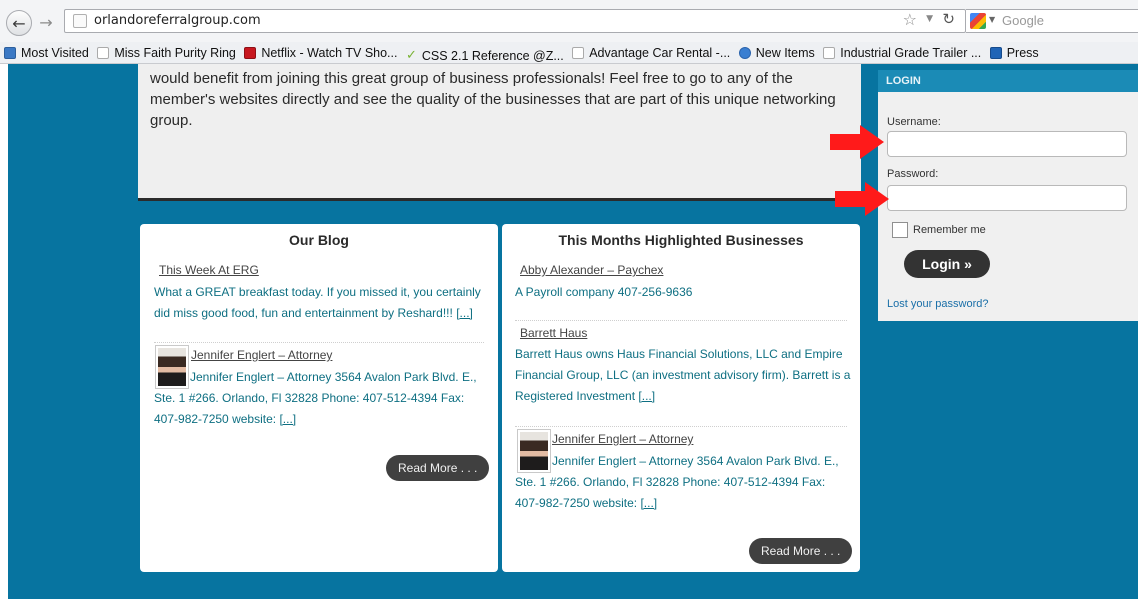 The height and width of the screenshot is (599, 1138). I want to click on remember-me-checkbox, so click(900, 230).